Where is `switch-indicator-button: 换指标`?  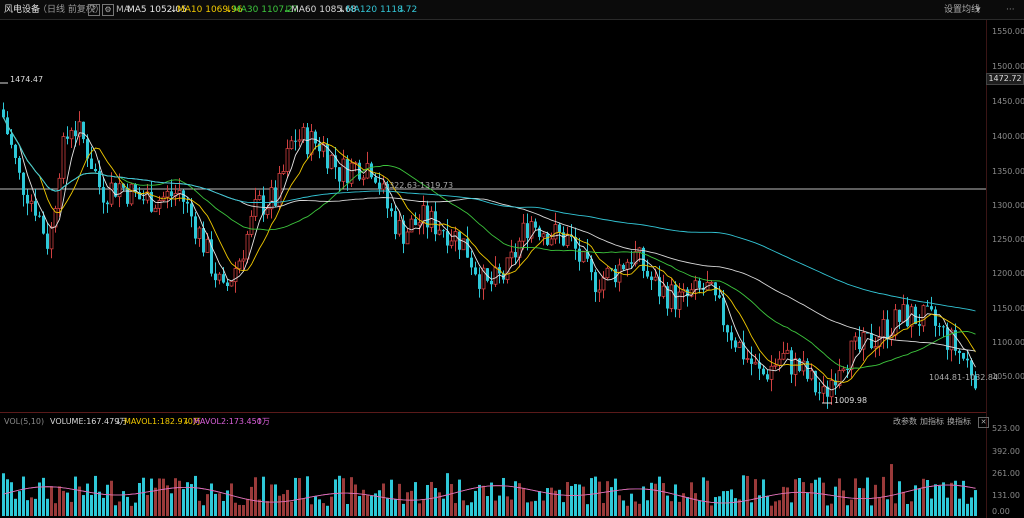
switch-indicator-button: 换指标 is located at coordinates (959, 422).